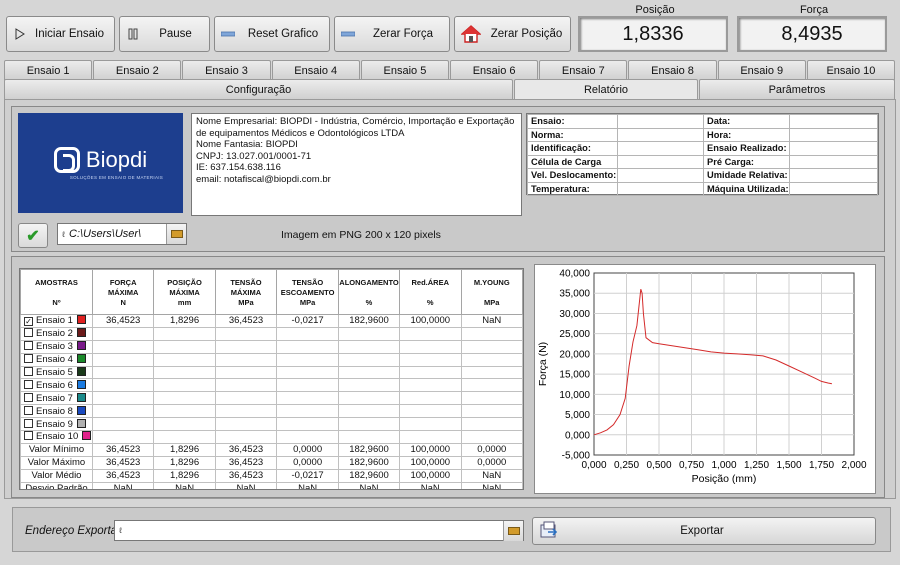  Describe the element at coordinates (405, 70) in the screenshot. I see `tab-test-5: Ensaio 5` at that location.